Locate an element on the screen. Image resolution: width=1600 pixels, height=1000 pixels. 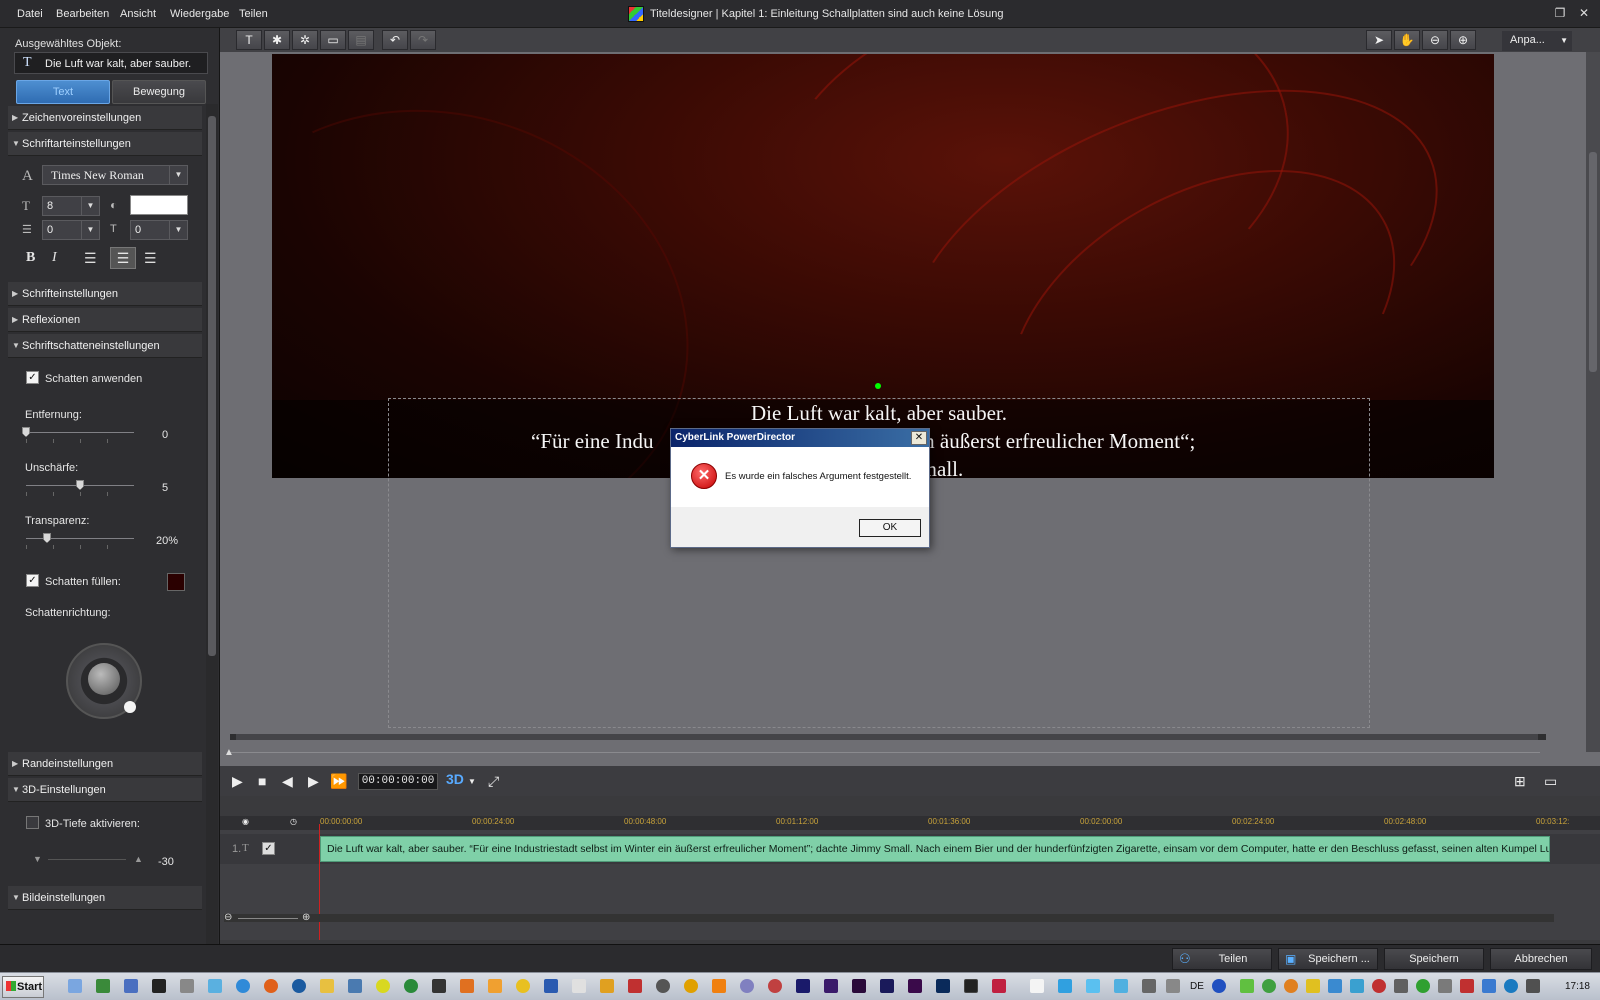
dialog-close-button: ✕ is located at coordinates (919, 438).